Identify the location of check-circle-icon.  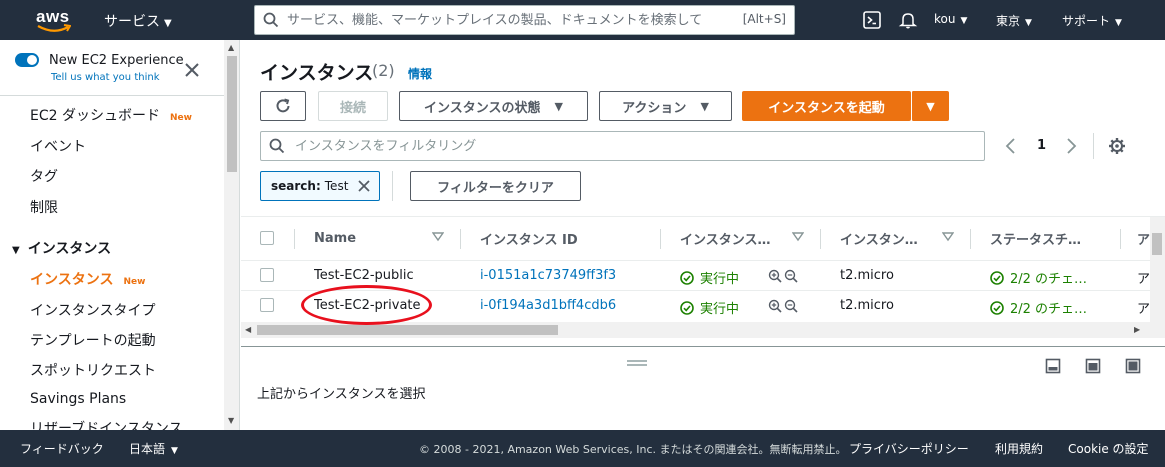
(687, 277).